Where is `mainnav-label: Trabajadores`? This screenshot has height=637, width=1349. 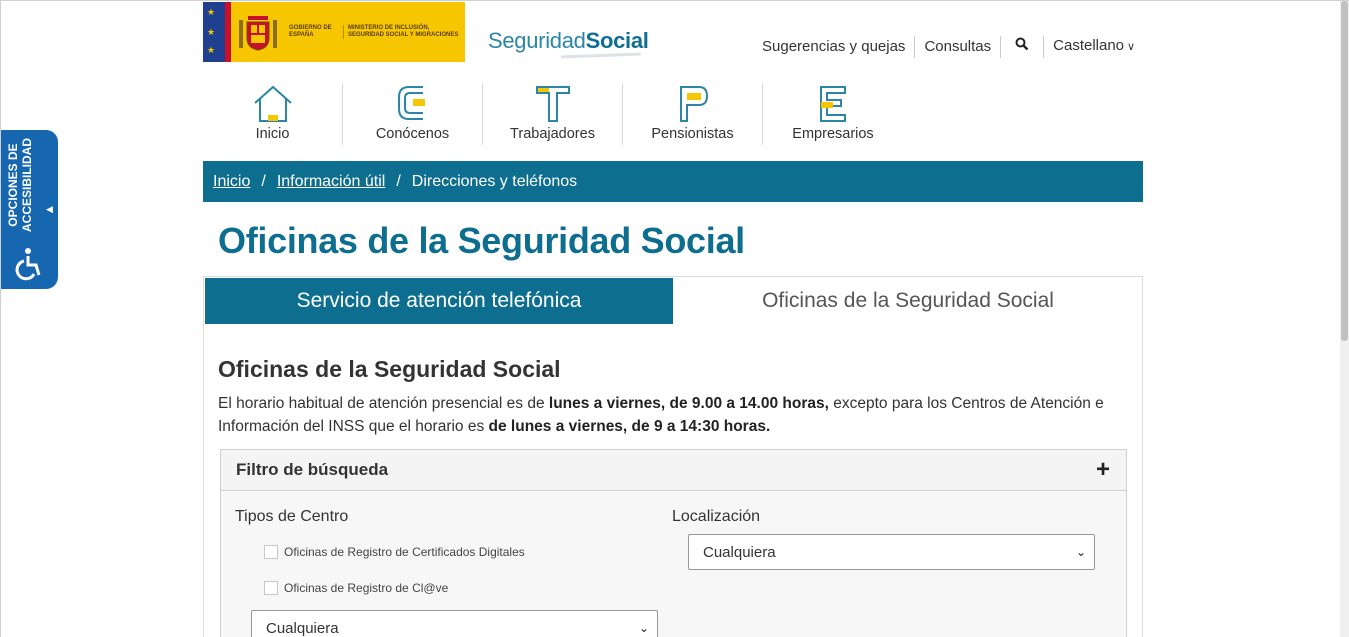 mainnav-label: Trabajadores is located at coordinates (552, 134).